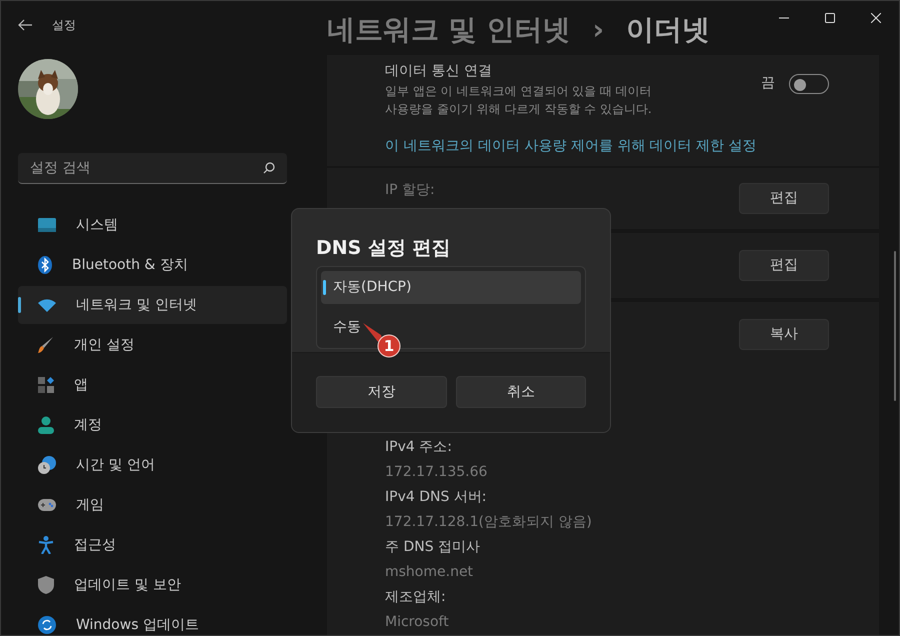 This screenshot has height=636, width=900. I want to click on wifi-icon, so click(47, 305).